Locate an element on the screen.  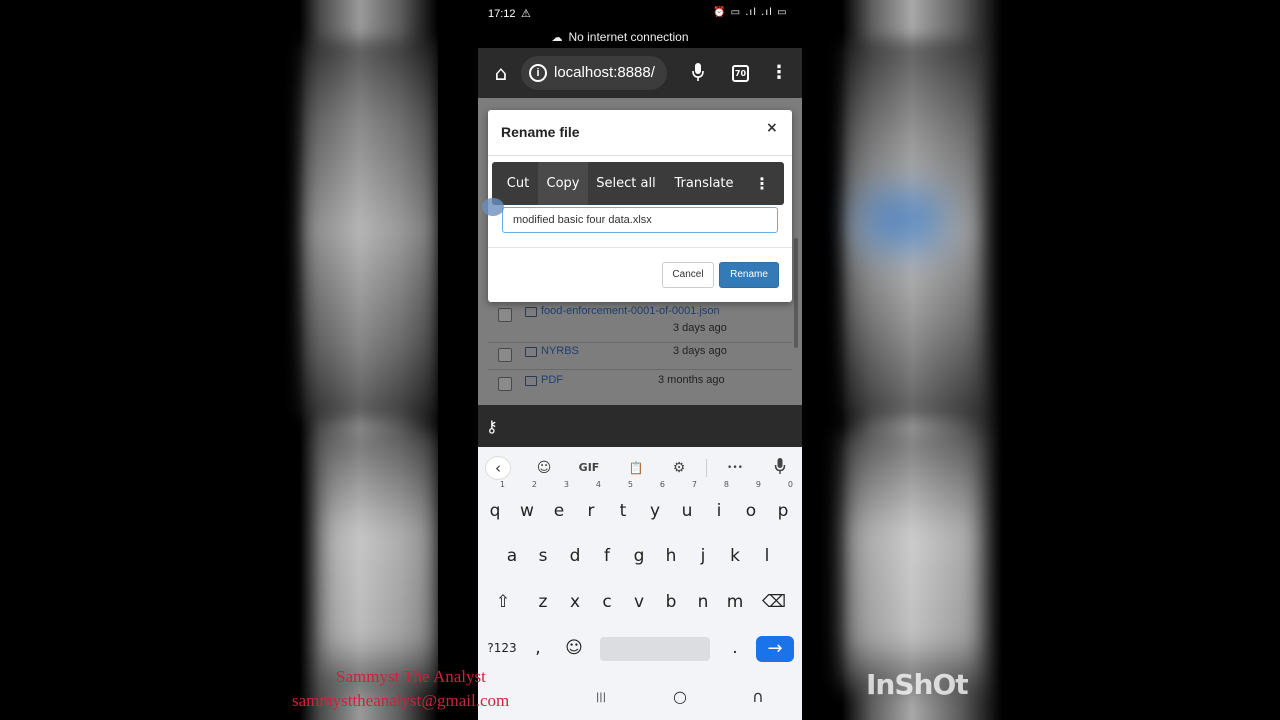
key-y: y6 is located at coordinates (655, 505).